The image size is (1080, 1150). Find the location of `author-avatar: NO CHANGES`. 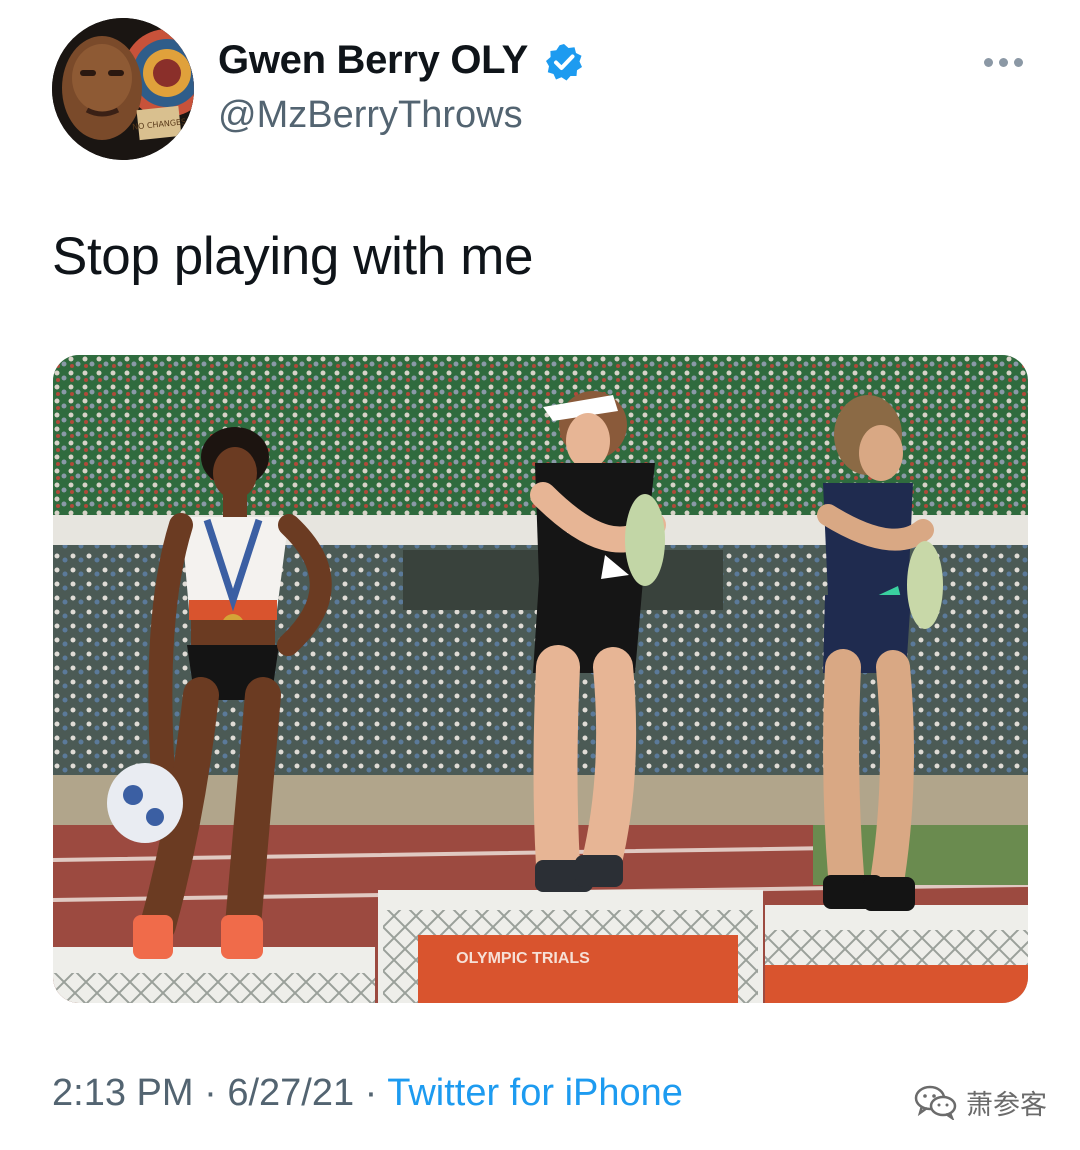

author-avatar: NO CHANGES is located at coordinates (123, 89).